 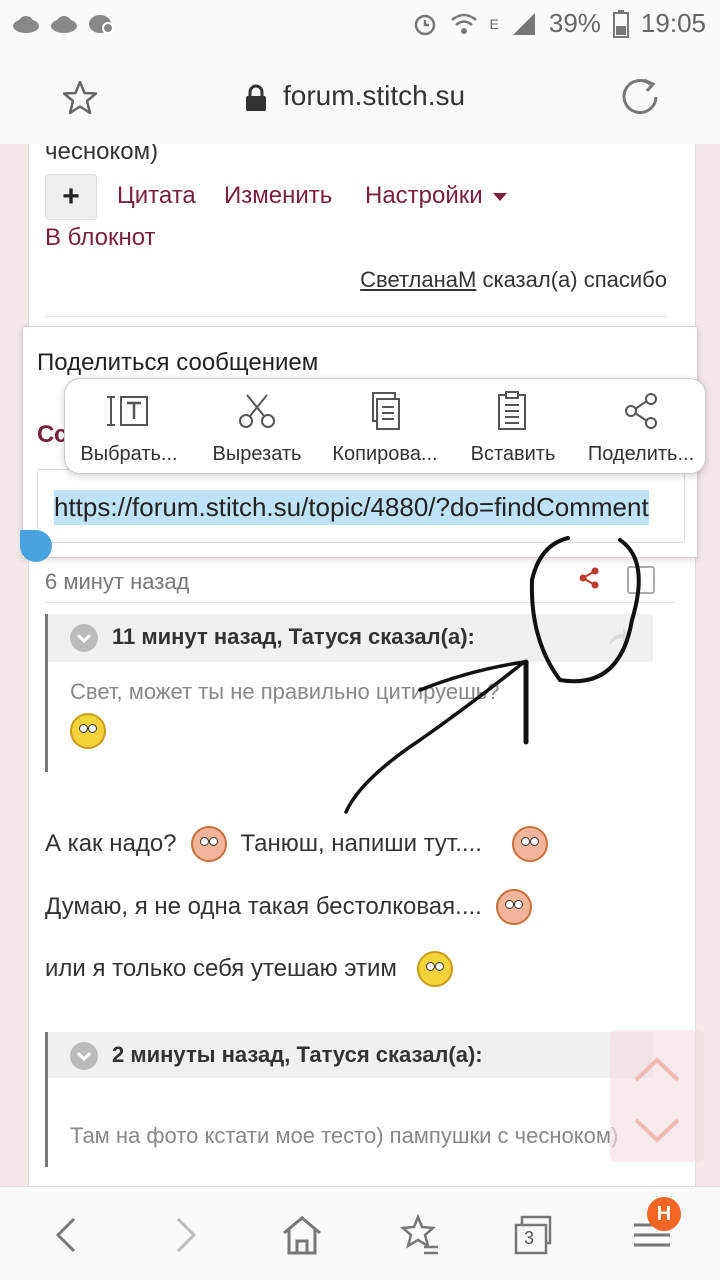 What do you see at coordinates (374, 96) in the screenshot?
I see `url-domain: forum.stitch.su` at bounding box center [374, 96].